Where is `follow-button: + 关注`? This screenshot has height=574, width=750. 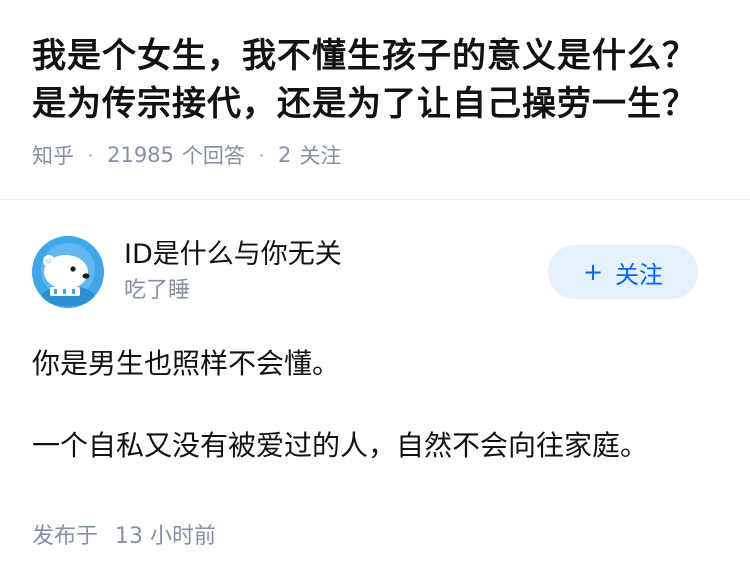
follow-button: + 关注 is located at coordinates (623, 272).